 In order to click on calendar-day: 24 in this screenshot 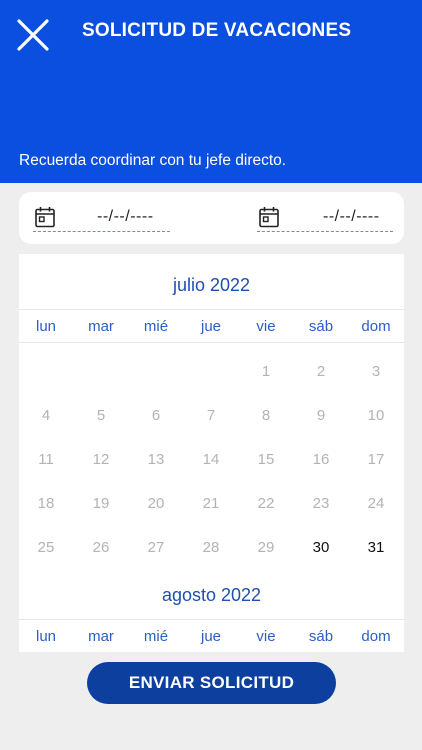, I will do `click(376, 503)`.